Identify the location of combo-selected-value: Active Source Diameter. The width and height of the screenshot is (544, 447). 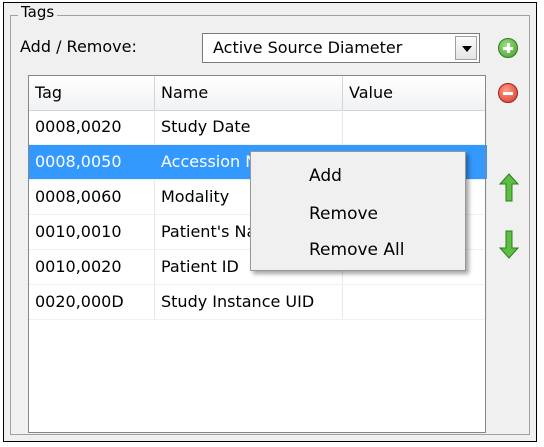
(308, 47).